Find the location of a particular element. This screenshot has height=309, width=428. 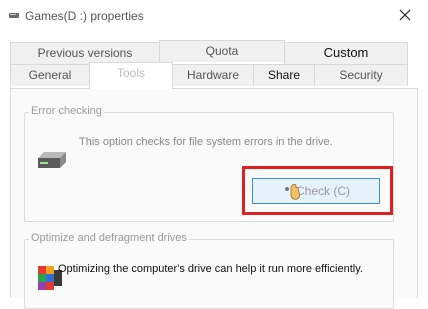

window-title: Games(D :) properties is located at coordinates (84, 16).